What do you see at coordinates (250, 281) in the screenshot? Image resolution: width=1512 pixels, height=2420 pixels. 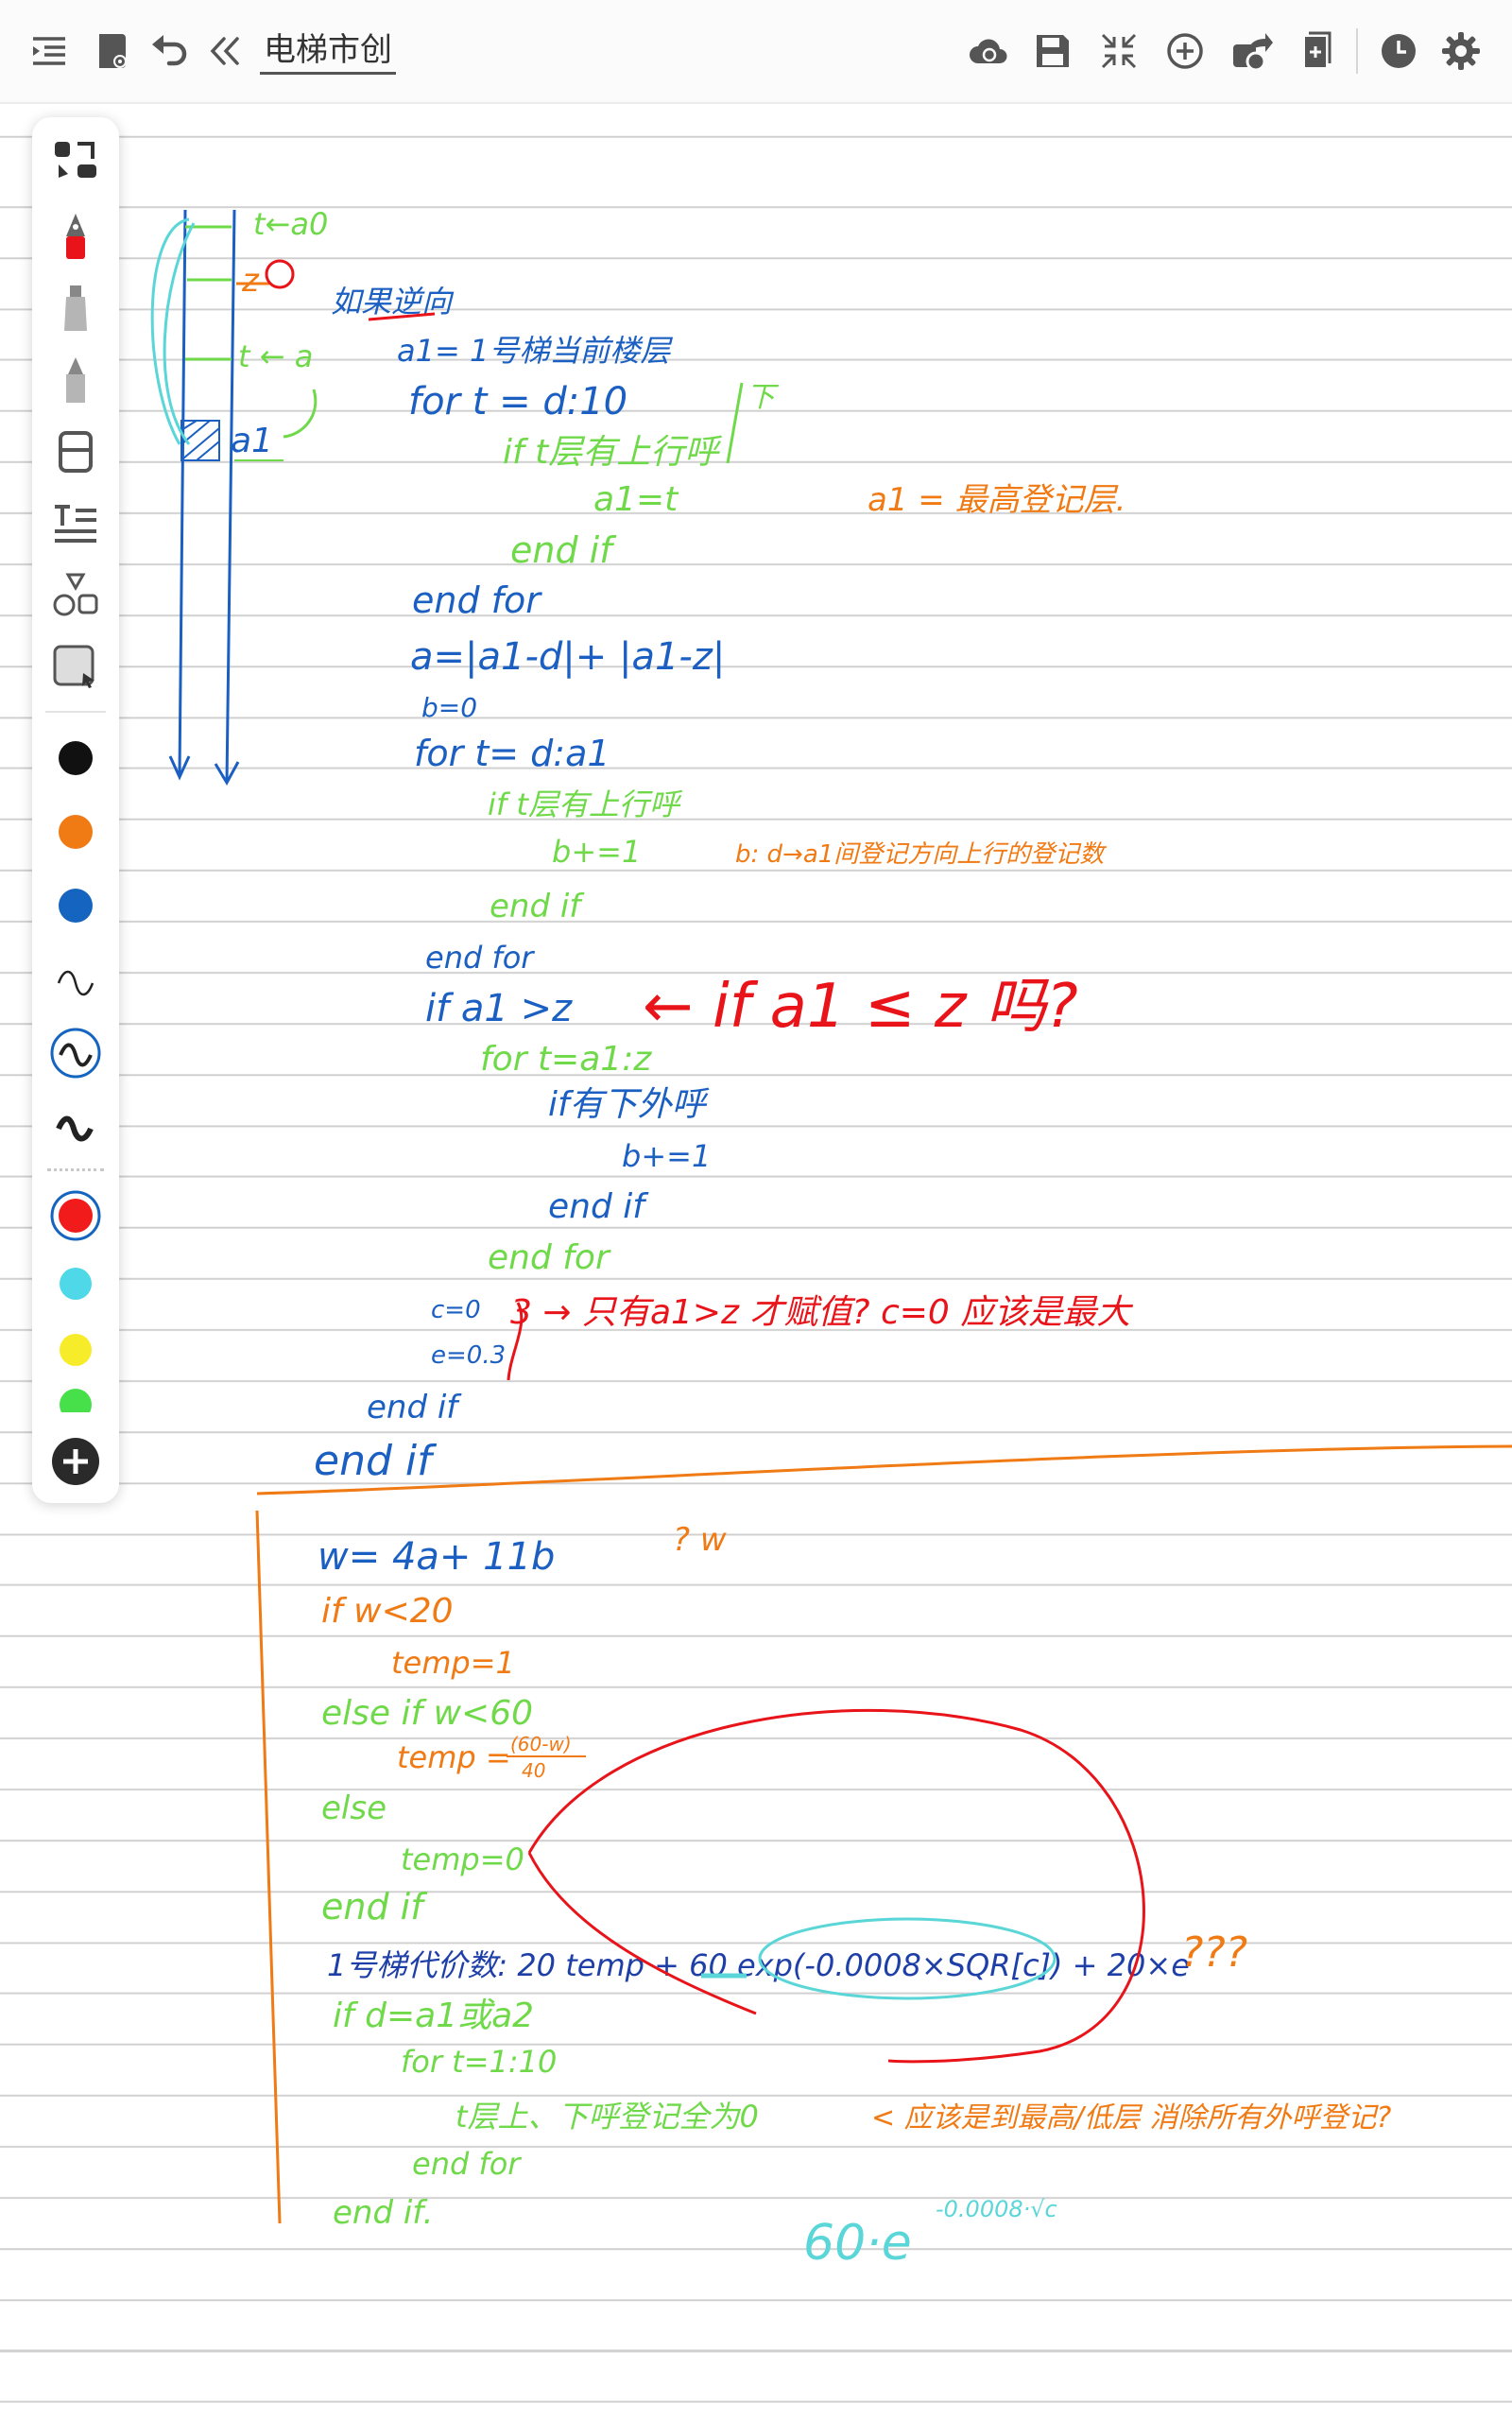 I see `diagram-z-label: z` at bounding box center [250, 281].